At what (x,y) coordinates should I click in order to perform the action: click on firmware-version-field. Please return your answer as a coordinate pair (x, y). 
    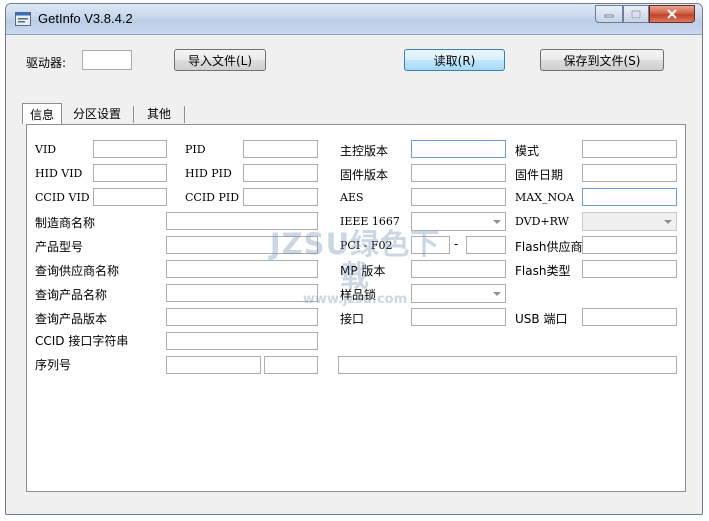
    Looking at the image, I should click on (458, 173).